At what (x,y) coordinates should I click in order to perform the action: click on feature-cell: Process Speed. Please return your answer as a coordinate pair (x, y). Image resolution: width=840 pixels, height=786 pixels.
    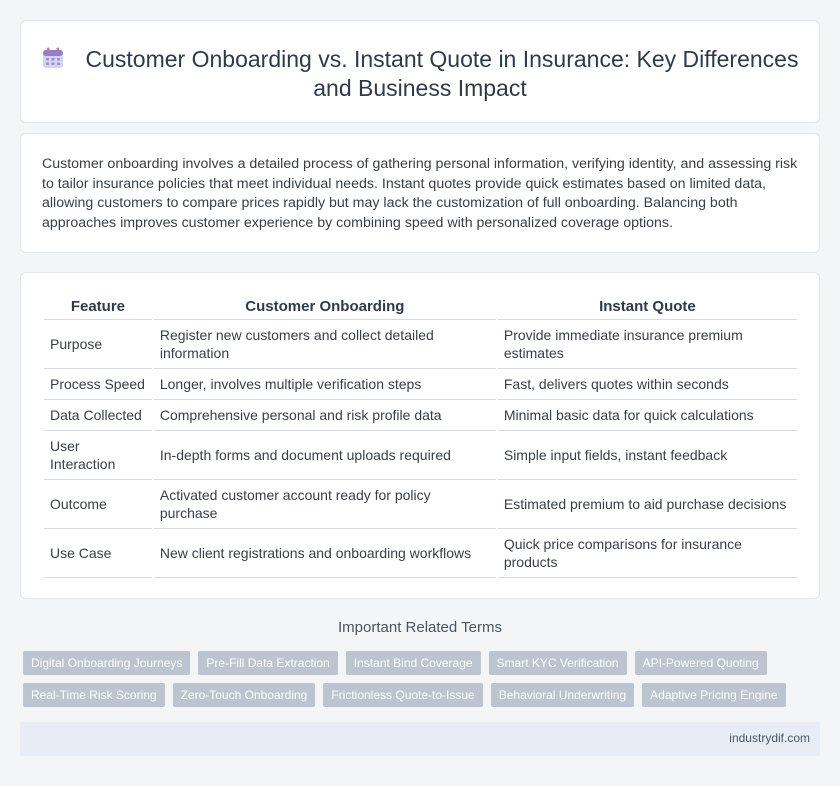
    Looking at the image, I should click on (98, 384).